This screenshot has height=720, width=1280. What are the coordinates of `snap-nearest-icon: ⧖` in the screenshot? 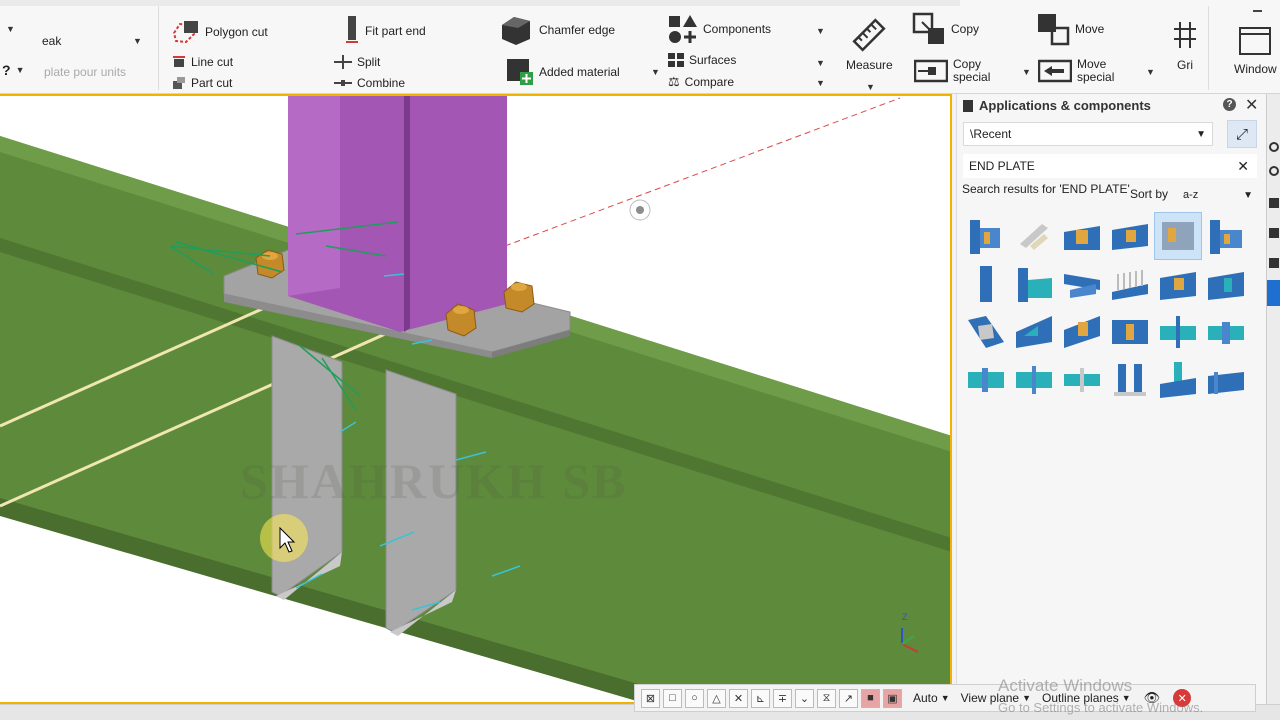 It's located at (826, 698).